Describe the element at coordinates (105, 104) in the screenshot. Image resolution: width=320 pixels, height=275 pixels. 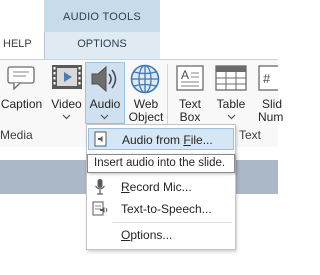
I see `audio-label: Audio` at that location.